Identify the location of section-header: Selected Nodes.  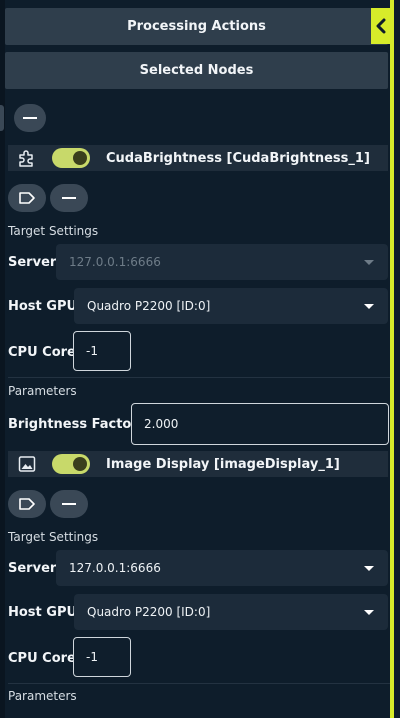
(196, 70).